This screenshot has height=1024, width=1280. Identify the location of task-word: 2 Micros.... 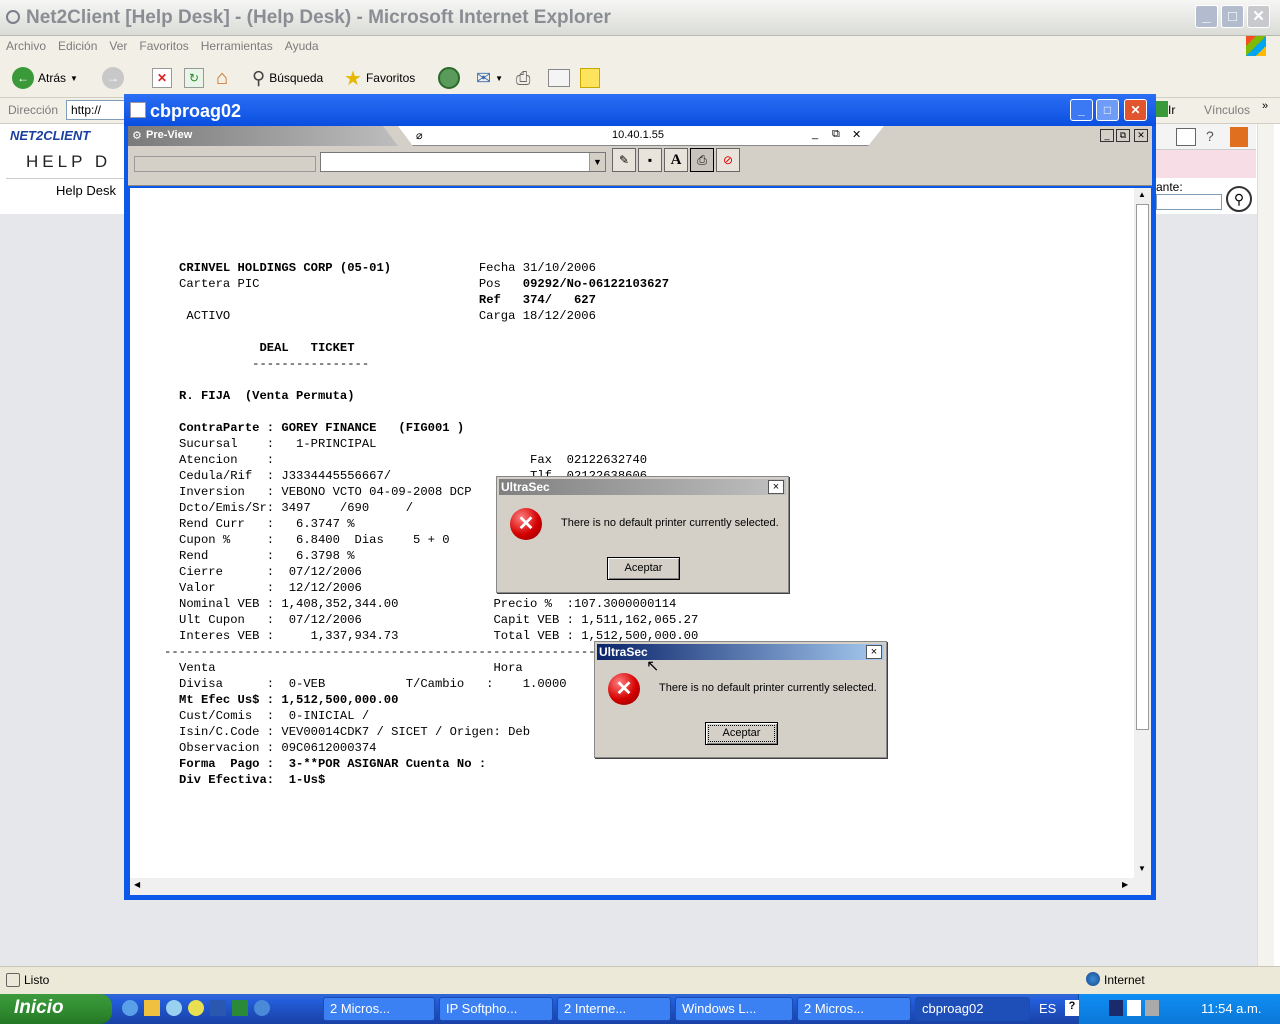
(854, 1009).